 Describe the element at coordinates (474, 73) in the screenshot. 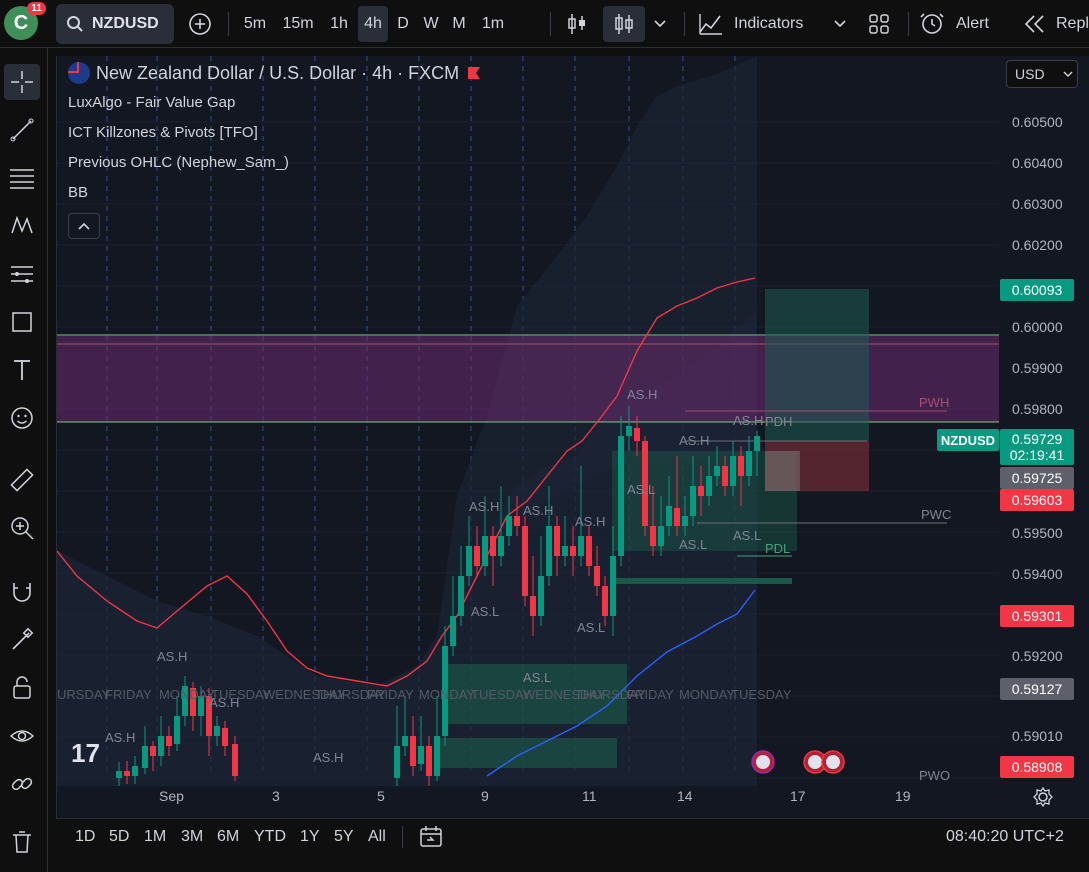

I see `flag-marker-icon` at that location.